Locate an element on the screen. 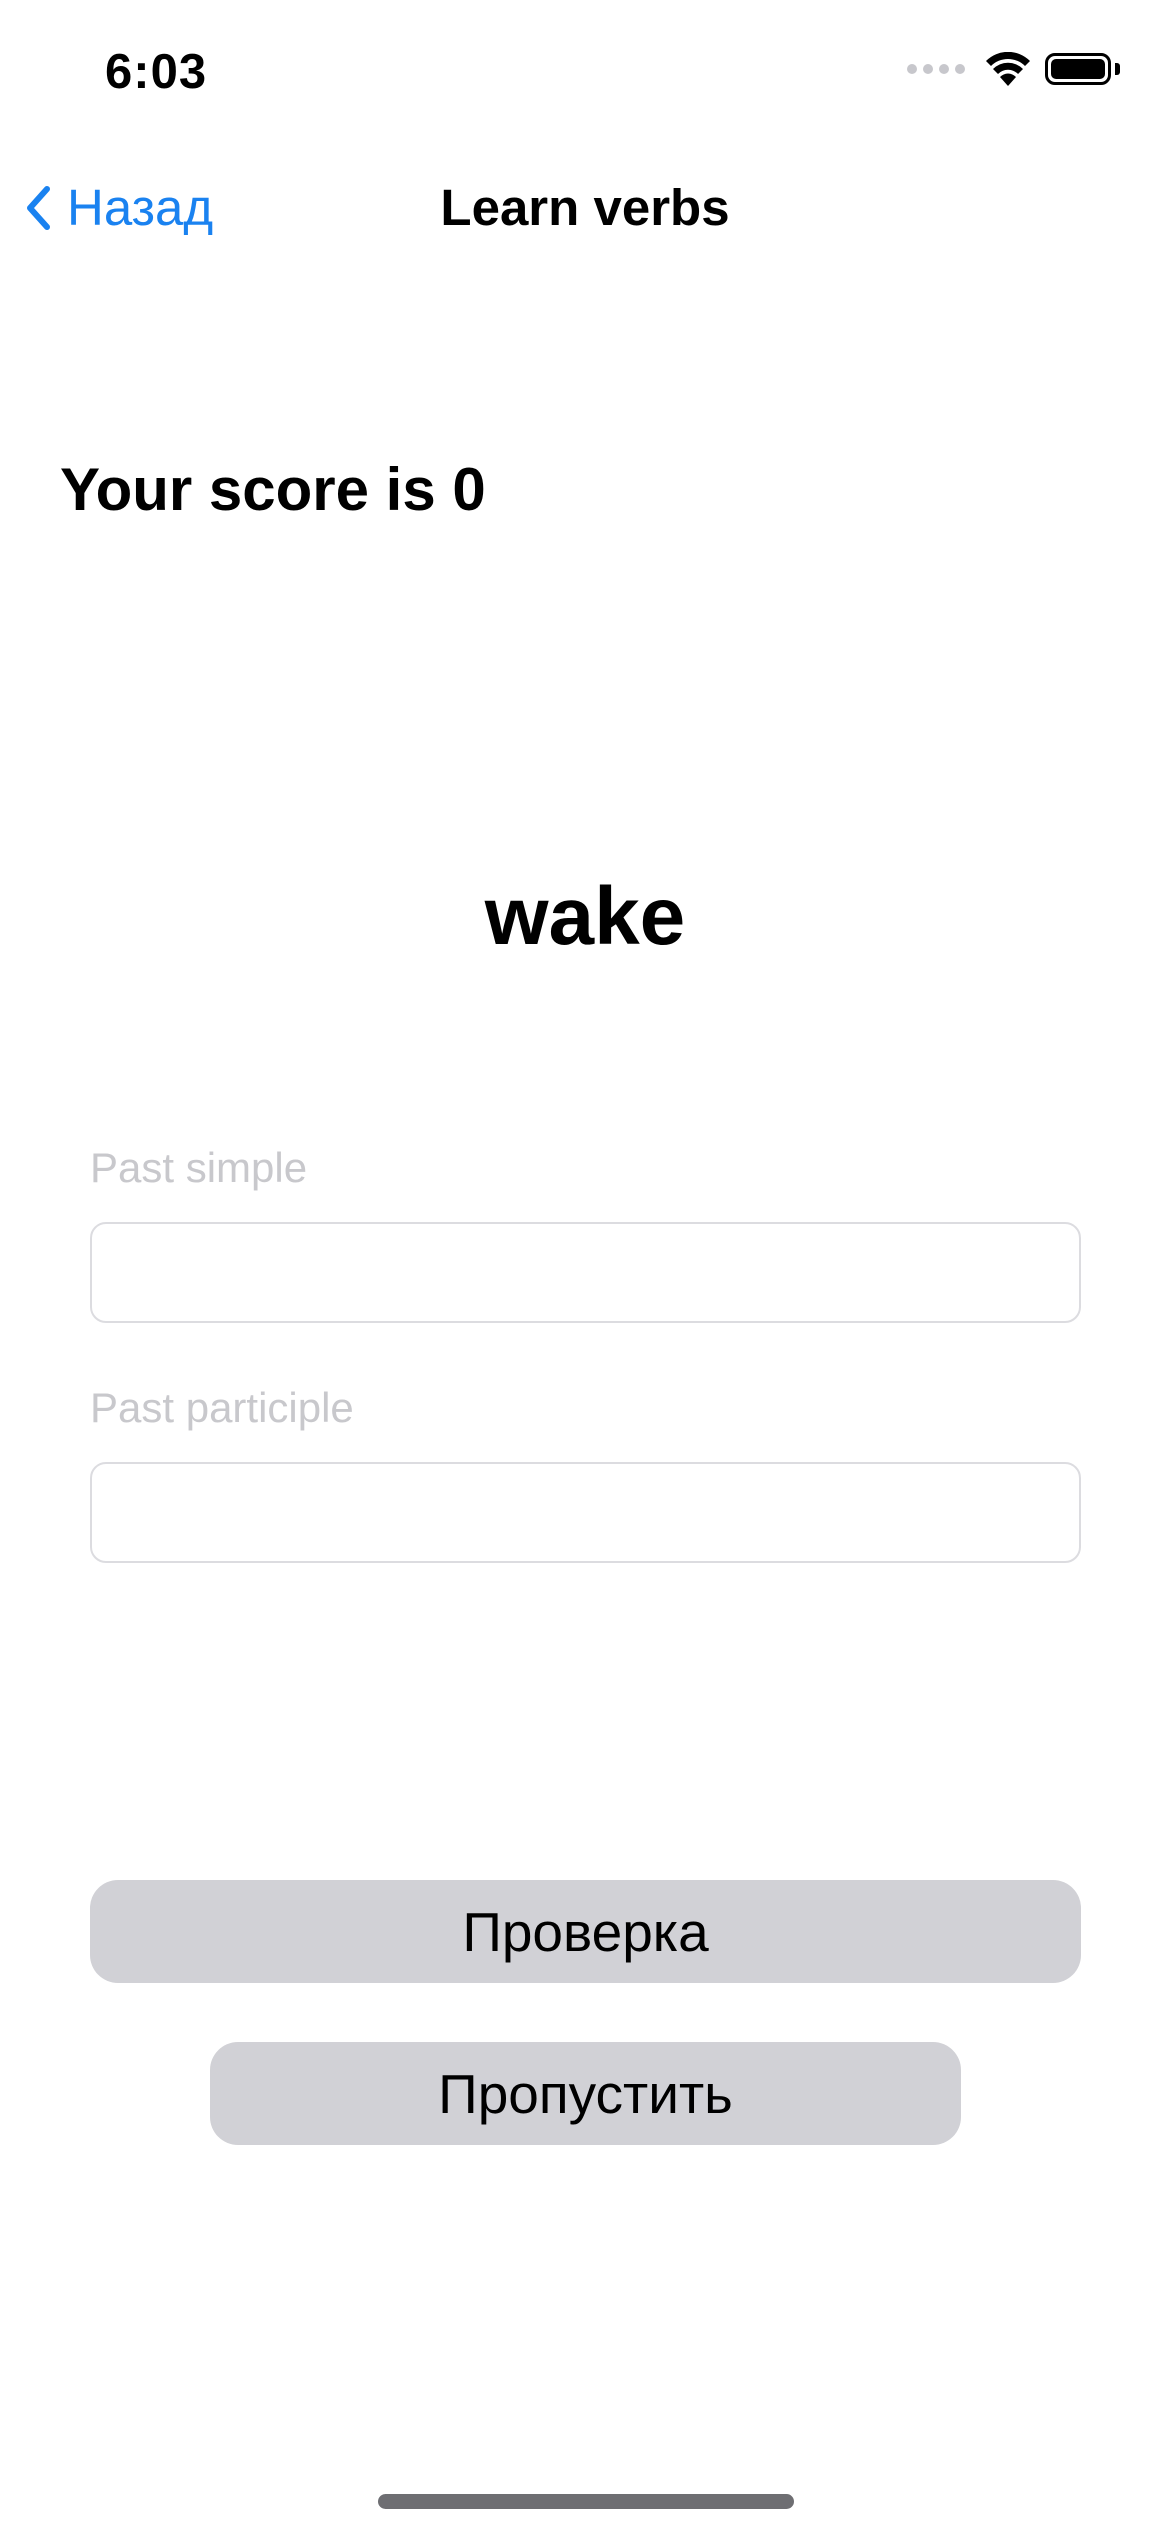  status-time: 6:03 is located at coordinates (156, 72).